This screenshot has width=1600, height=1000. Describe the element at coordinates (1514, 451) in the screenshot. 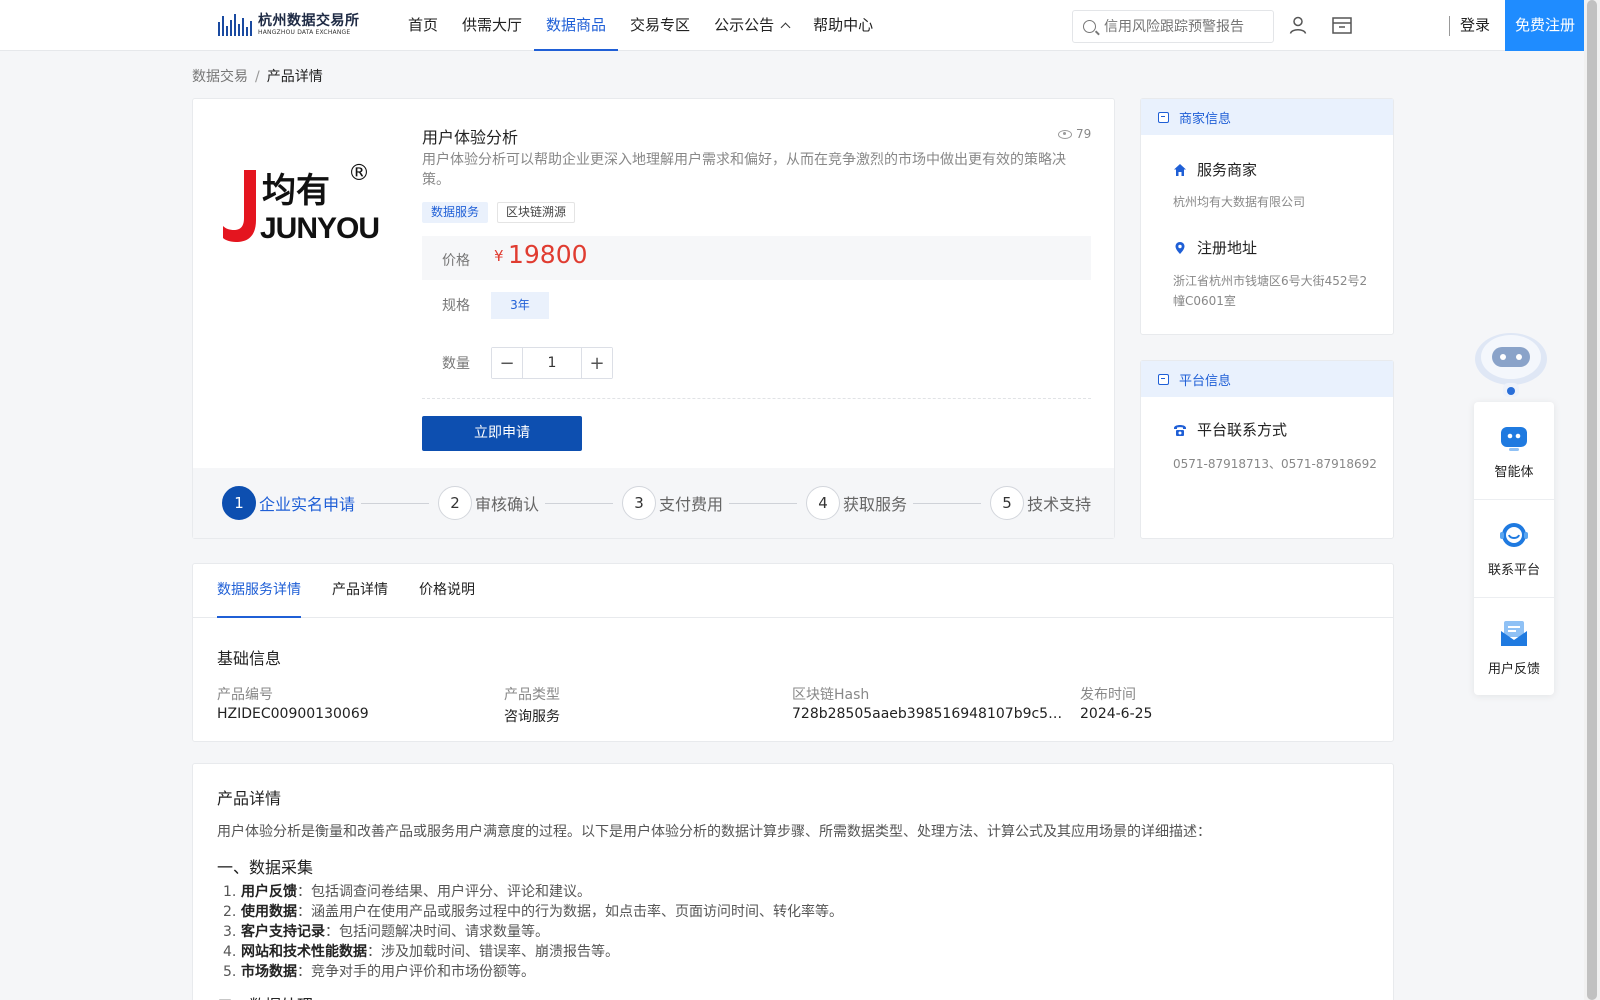

I see `agent-button: 智能体` at that location.